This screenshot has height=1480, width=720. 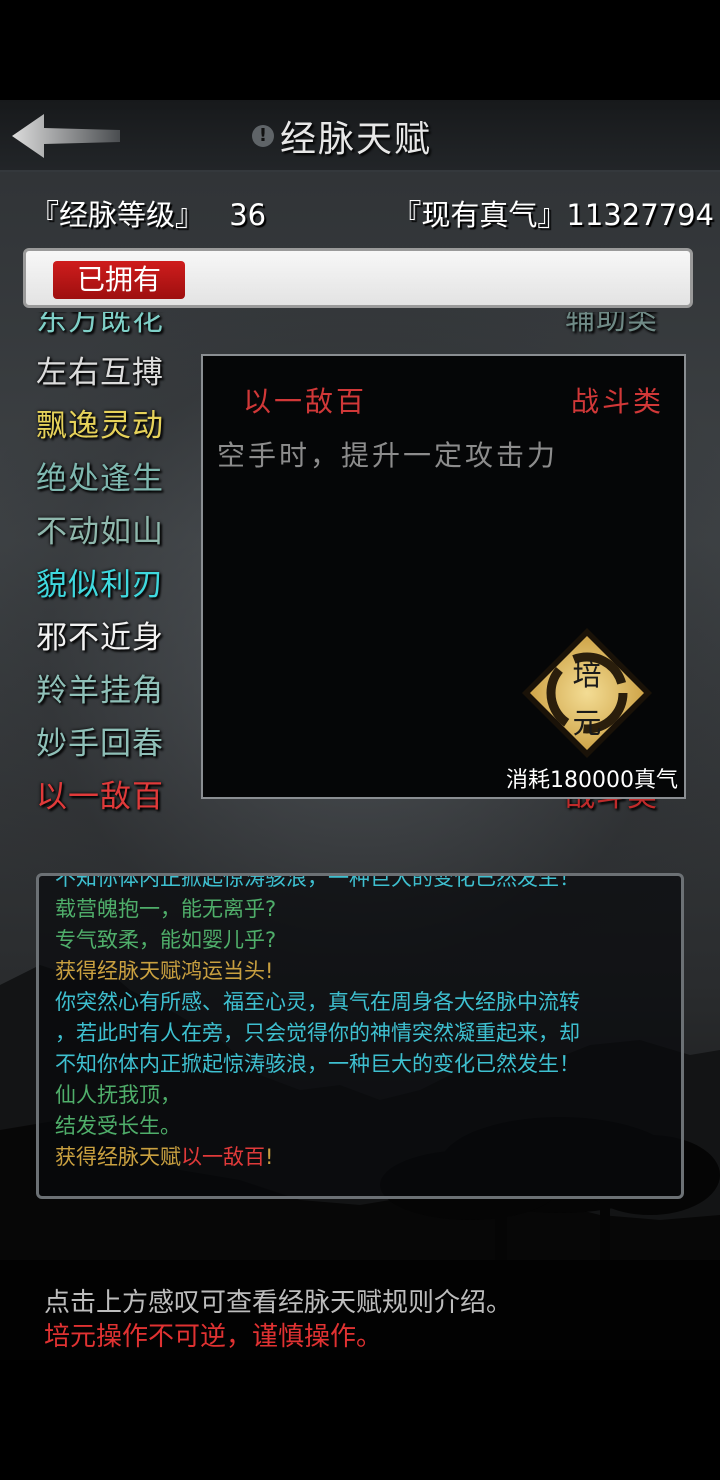 I want to click on talent-name: 飘逸灵动, so click(x=100, y=426).